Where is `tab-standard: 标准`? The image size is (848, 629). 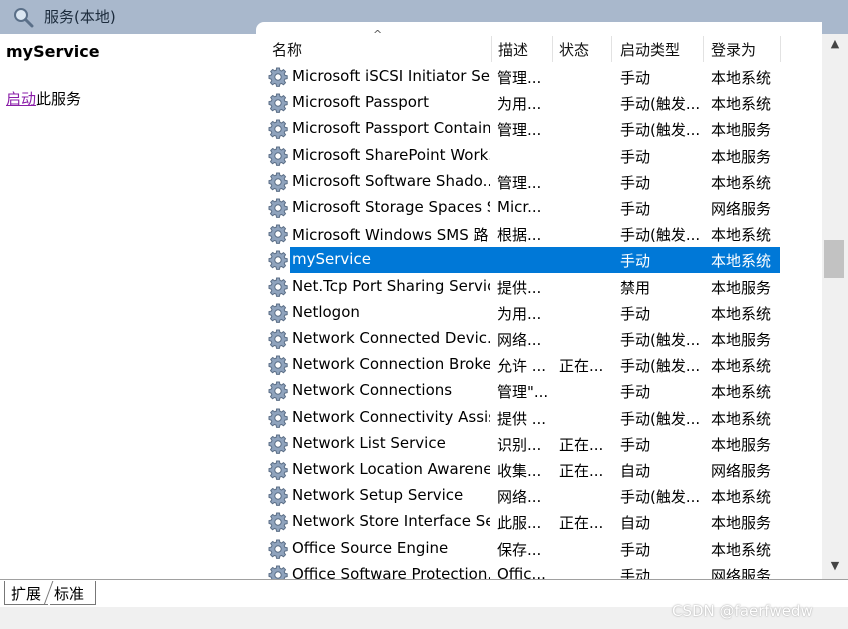 tab-standard: 标准 is located at coordinates (73, 593).